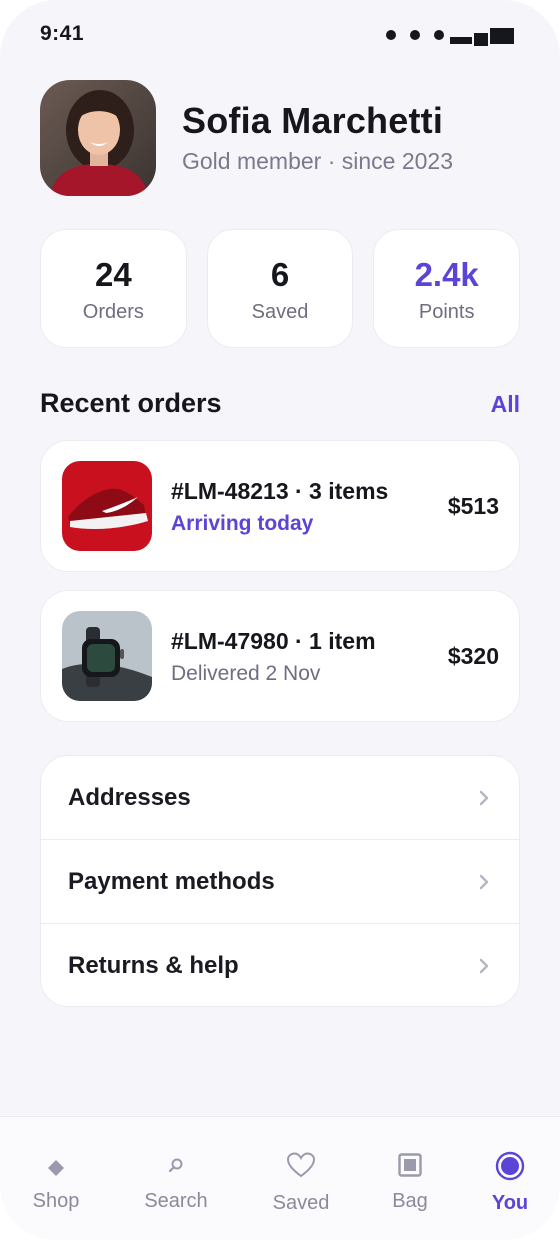 The width and height of the screenshot is (560, 1240). Describe the element at coordinates (242, 523) in the screenshot. I see `order-status: Arriving today` at that location.